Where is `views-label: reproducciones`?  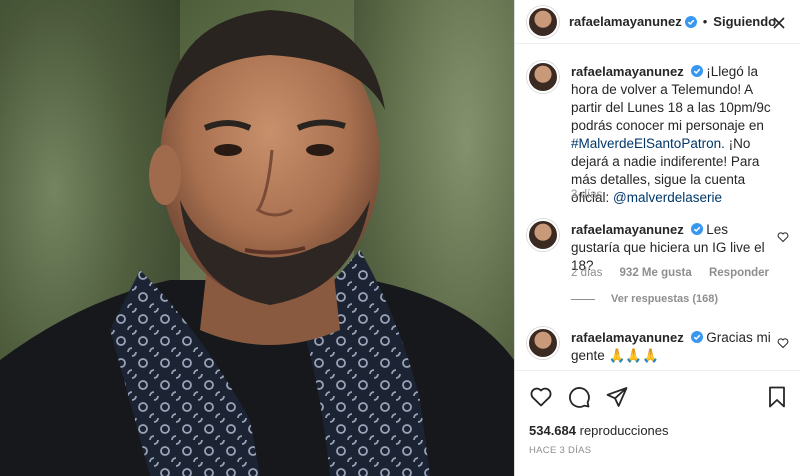 views-label: reproducciones is located at coordinates (624, 430).